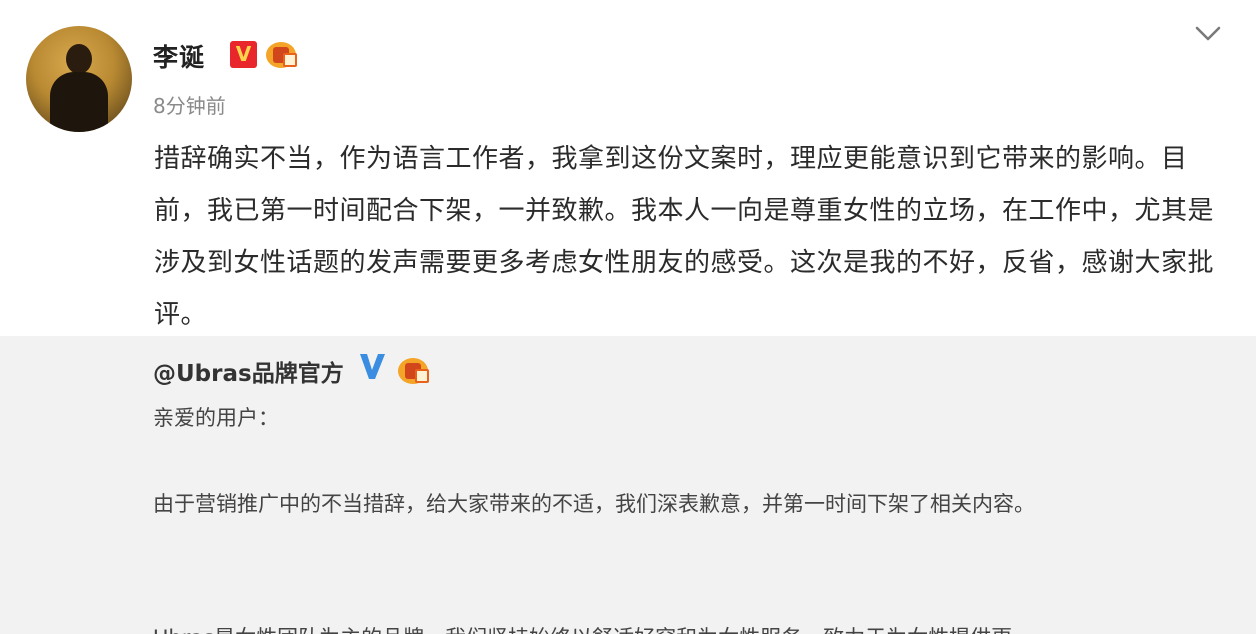 The width and height of the screenshot is (1256, 634). I want to click on post-timestamp: 8分钟前, so click(189, 104).